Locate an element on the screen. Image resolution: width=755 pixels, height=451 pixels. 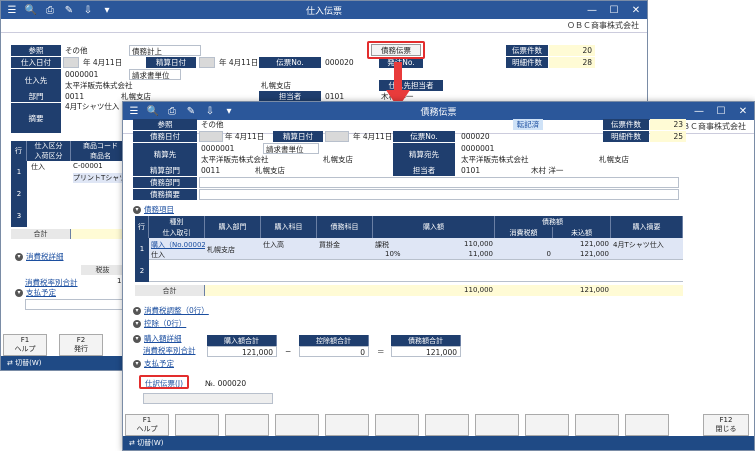
grid-row1-code: C-00001 is located at coordinates (88, 166).